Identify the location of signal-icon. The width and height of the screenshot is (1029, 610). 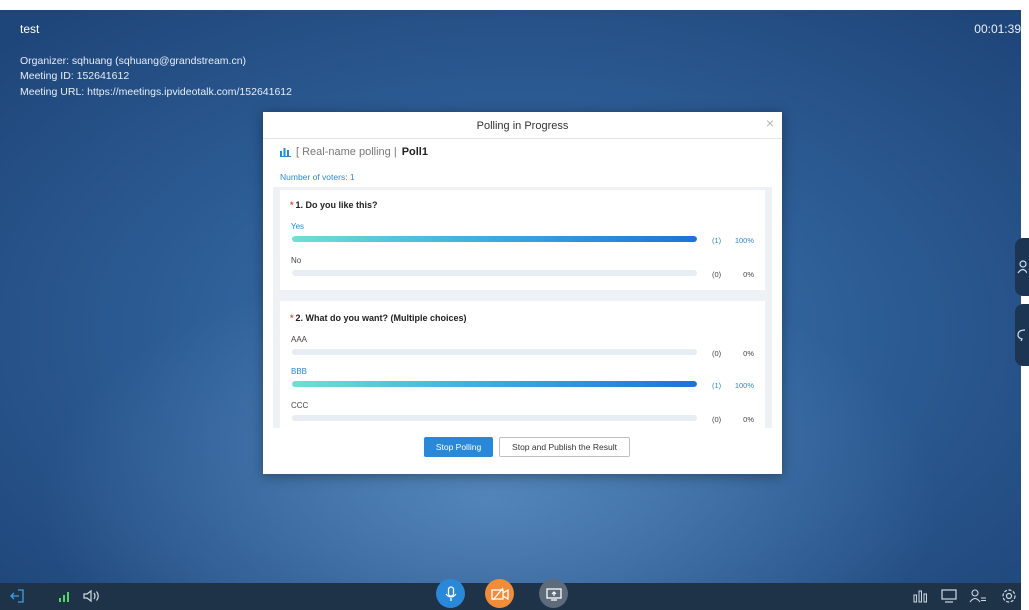
(65, 597).